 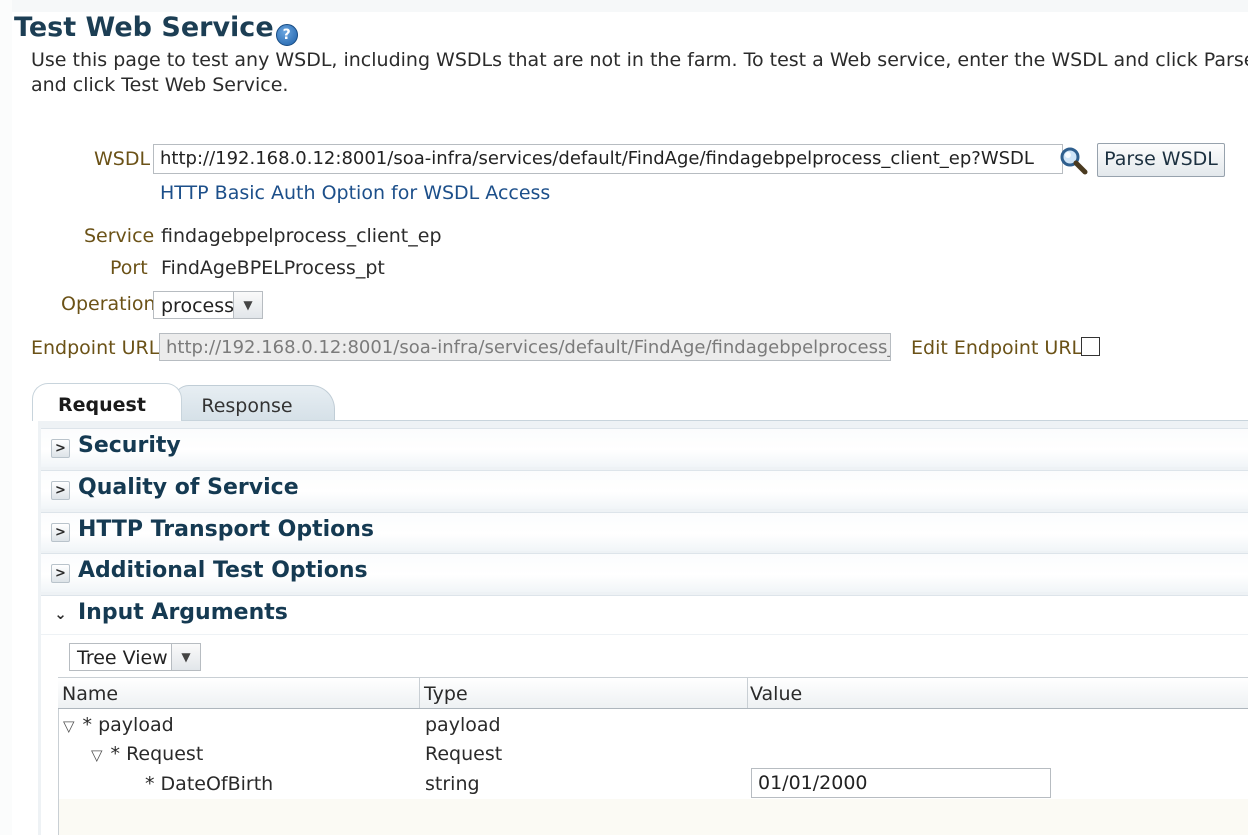 I want to click on table-row: ▽ * payload payload, so click(x=653, y=724).